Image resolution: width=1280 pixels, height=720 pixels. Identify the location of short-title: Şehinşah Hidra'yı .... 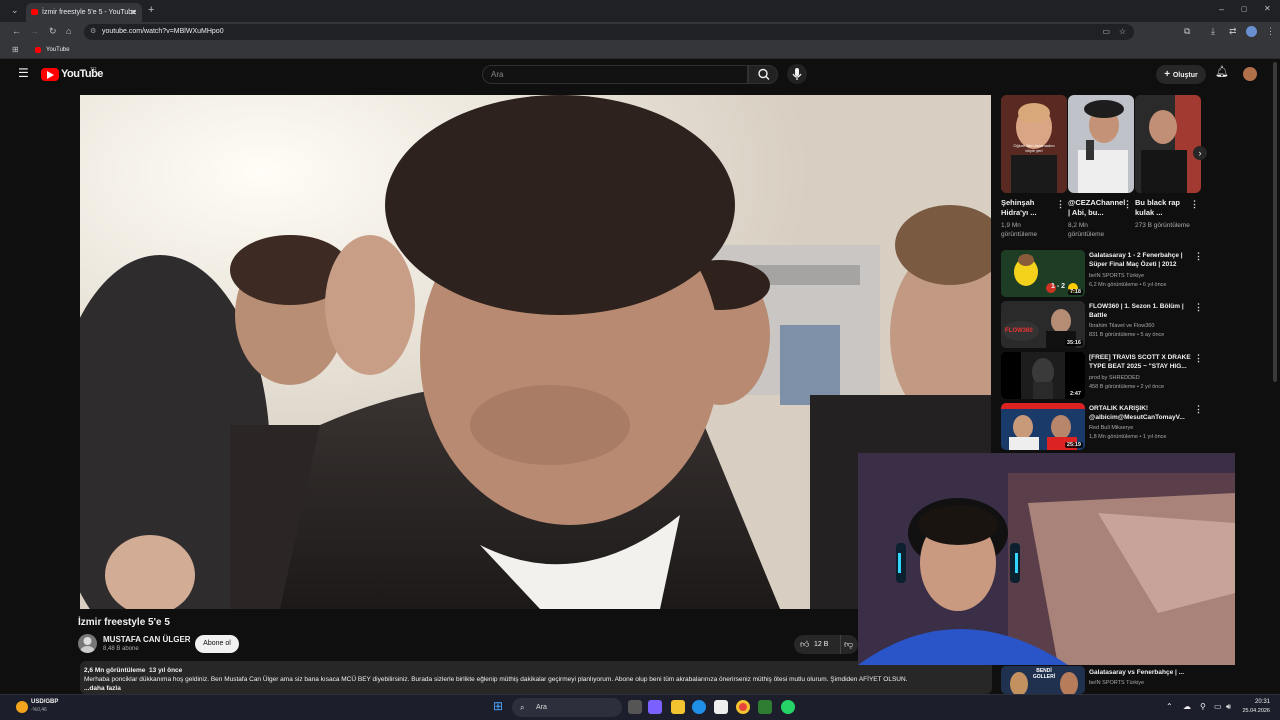
(1028, 208).